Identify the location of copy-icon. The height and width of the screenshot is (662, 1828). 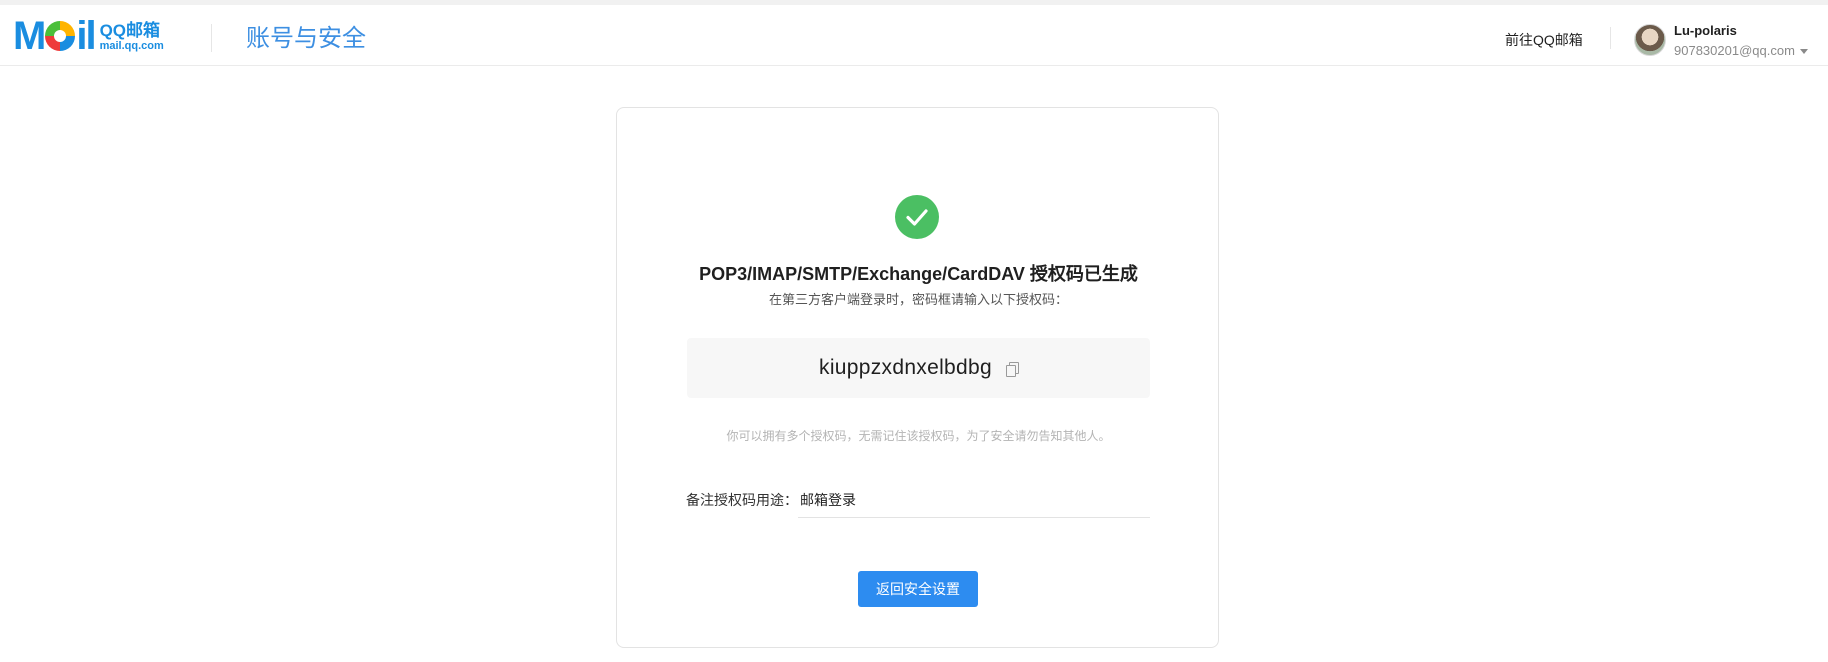
(1012, 369).